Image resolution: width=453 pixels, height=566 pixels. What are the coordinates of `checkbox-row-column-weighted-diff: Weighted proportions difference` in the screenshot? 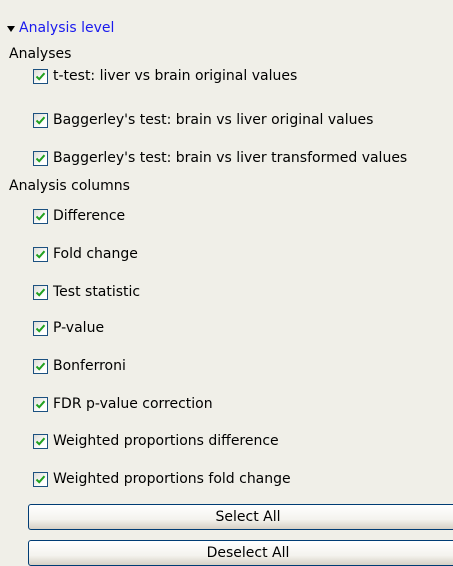 It's located at (156, 441).